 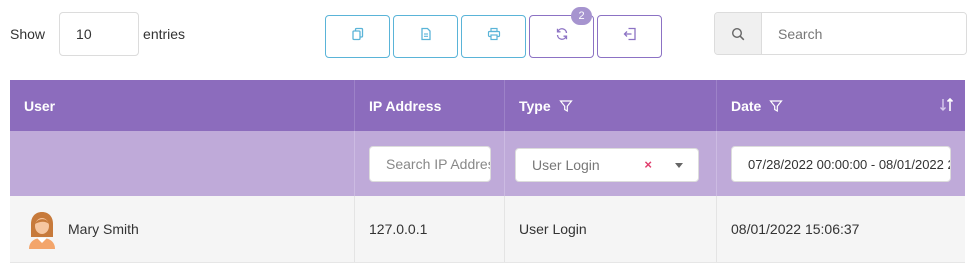 What do you see at coordinates (405, 105) in the screenshot?
I see `column-label: IP Address` at bounding box center [405, 105].